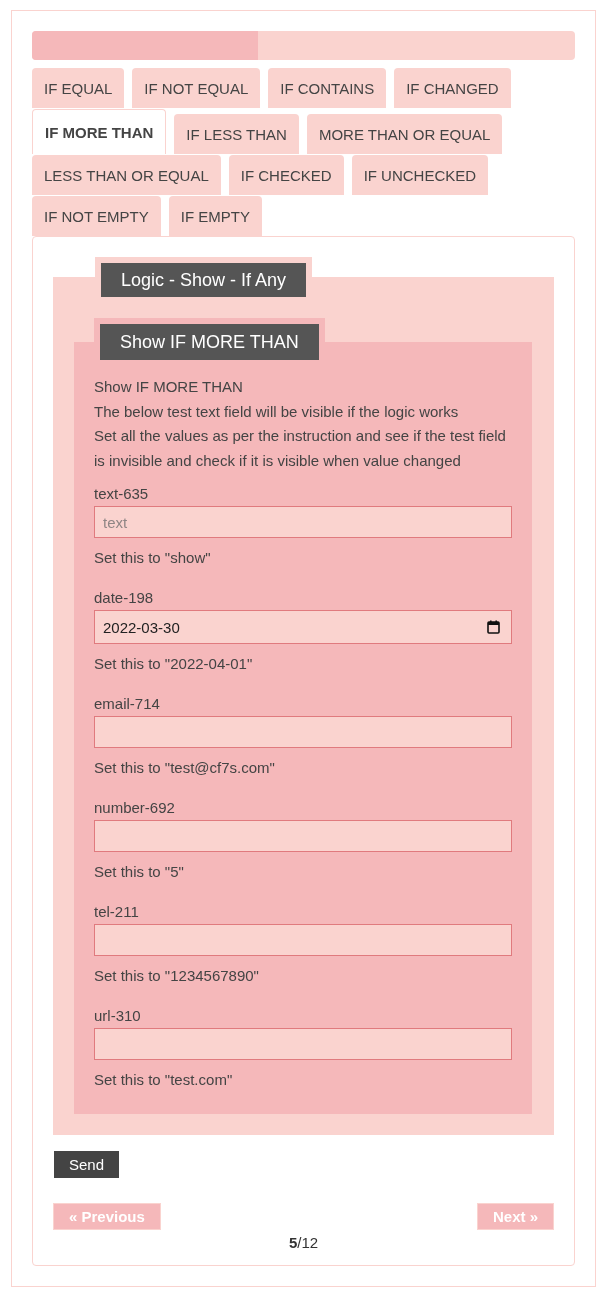 The image size is (606, 1312). Describe the element at coordinates (152, 558) in the screenshot. I see `hint-text: Set this to "show"` at that location.